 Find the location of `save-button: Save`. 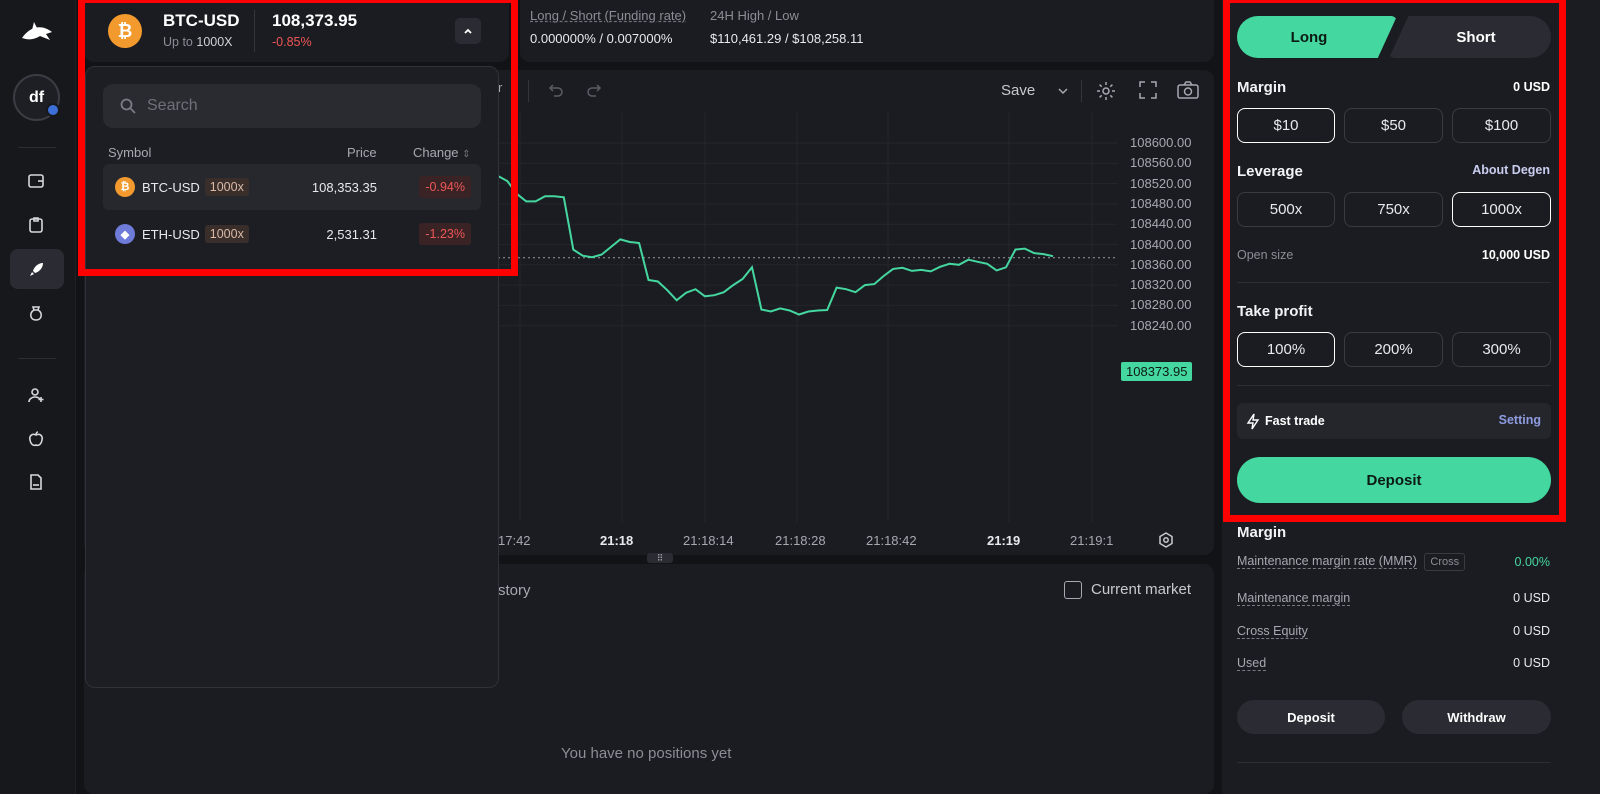

save-button: Save is located at coordinates (1018, 90).